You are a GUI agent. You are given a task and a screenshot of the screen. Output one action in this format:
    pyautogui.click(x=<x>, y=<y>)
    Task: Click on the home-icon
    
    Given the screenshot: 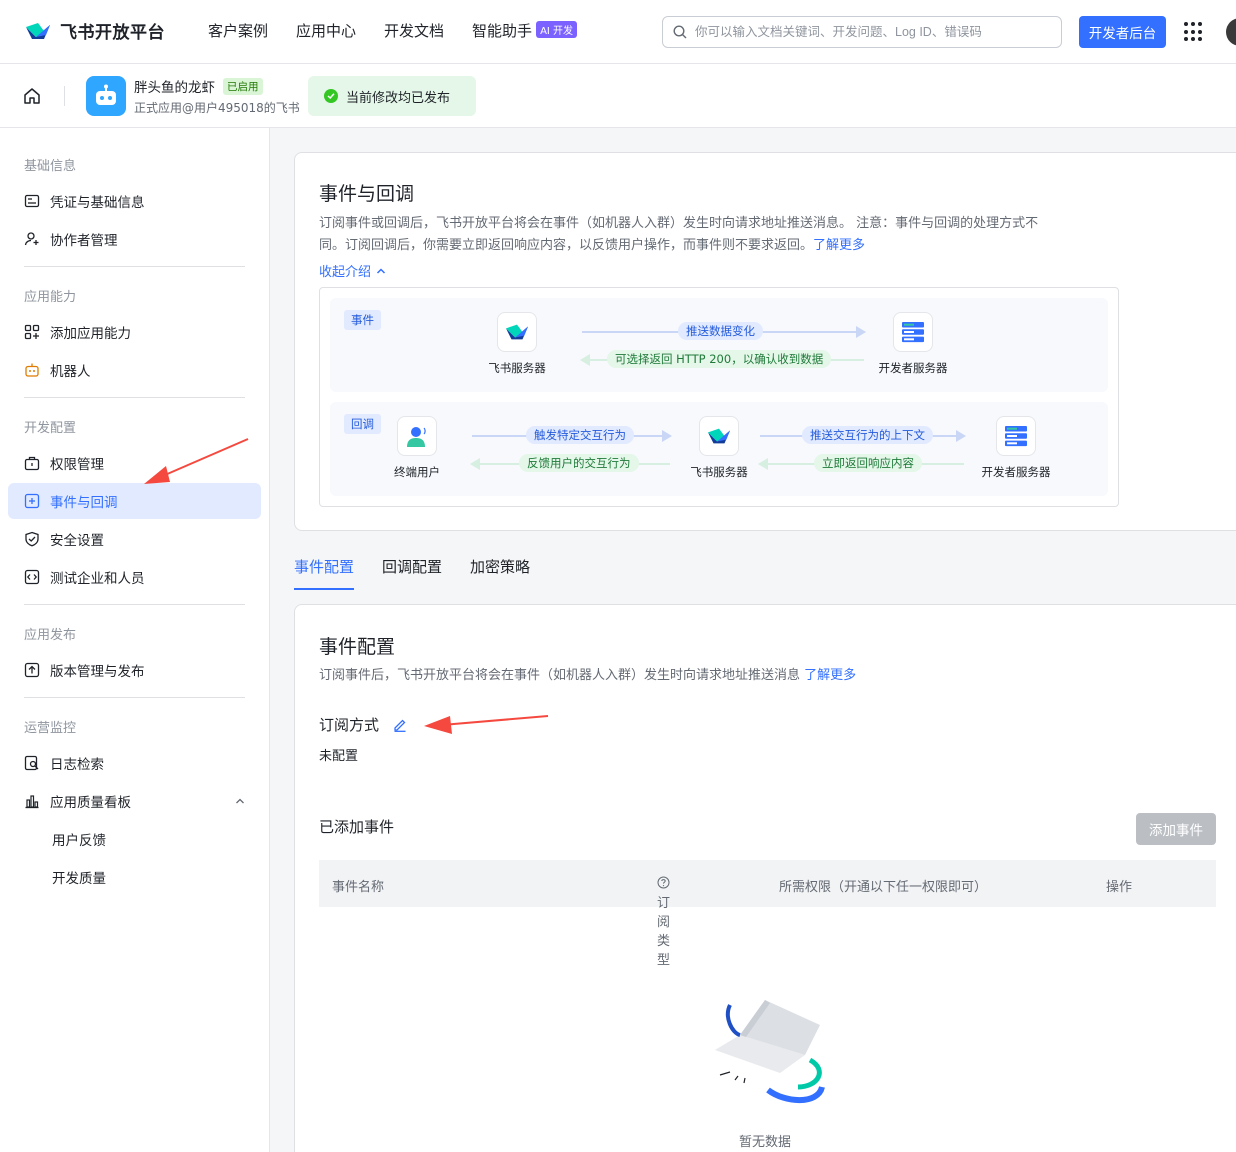 What is the action you would take?
    pyautogui.click(x=32, y=96)
    